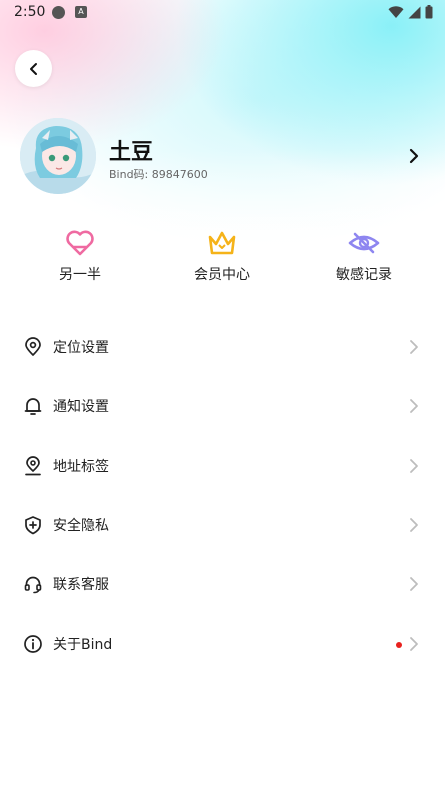  What do you see at coordinates (131, 152) in the screenshot?
I see `user-name: 土豆` at bounding box center [131, 152].